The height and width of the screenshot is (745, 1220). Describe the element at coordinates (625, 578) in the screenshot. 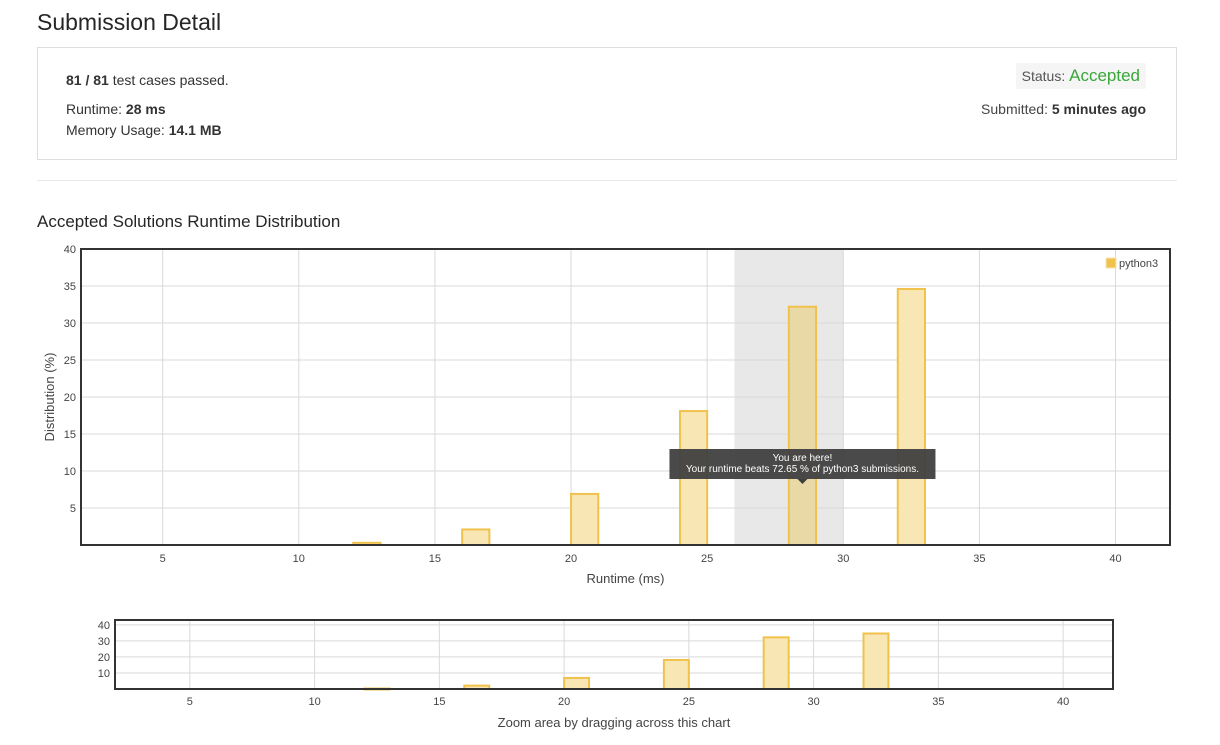

I see `x-axis-title: Runtime (ms)` at that location.